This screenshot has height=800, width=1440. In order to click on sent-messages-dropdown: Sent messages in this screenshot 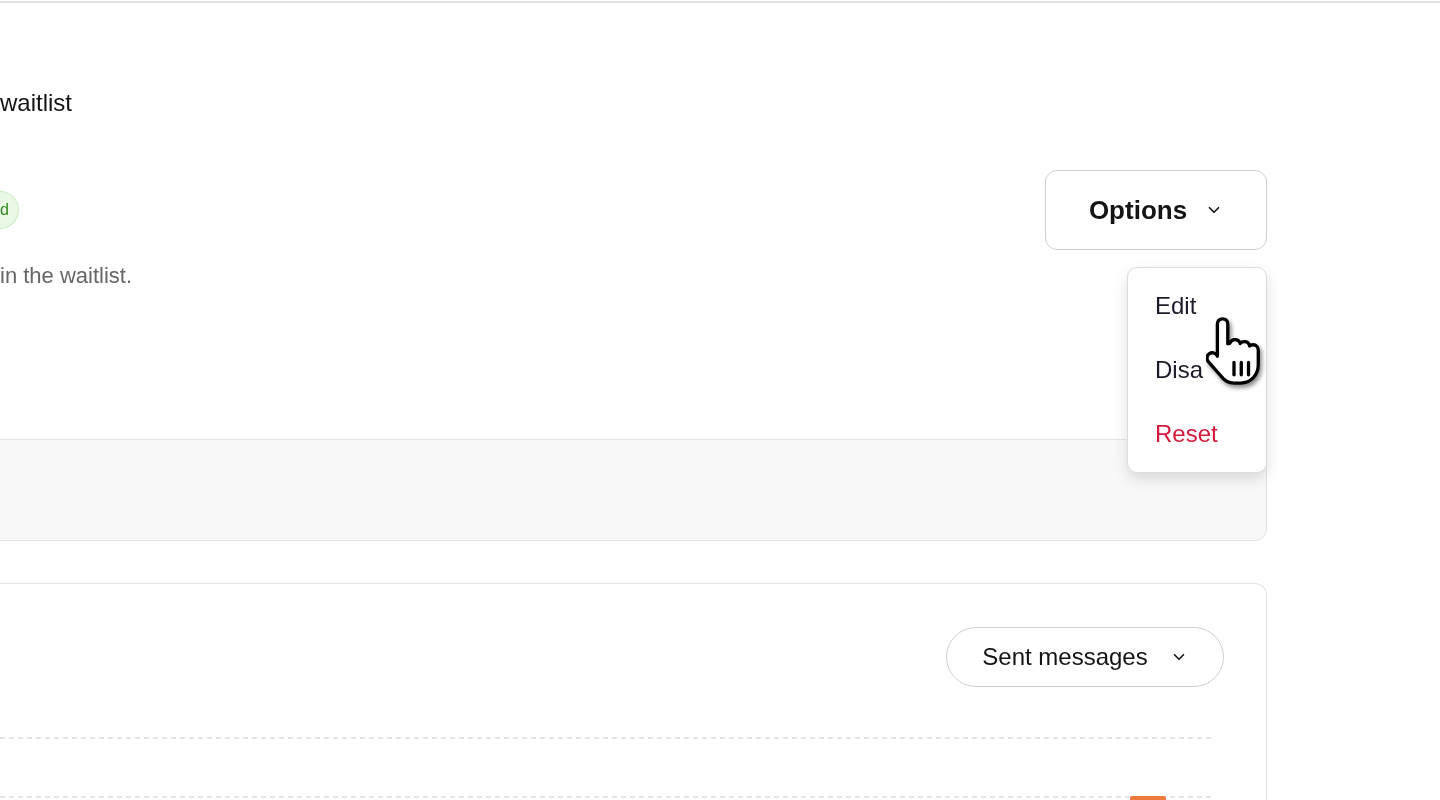, I will do `click(1085, 657)`.